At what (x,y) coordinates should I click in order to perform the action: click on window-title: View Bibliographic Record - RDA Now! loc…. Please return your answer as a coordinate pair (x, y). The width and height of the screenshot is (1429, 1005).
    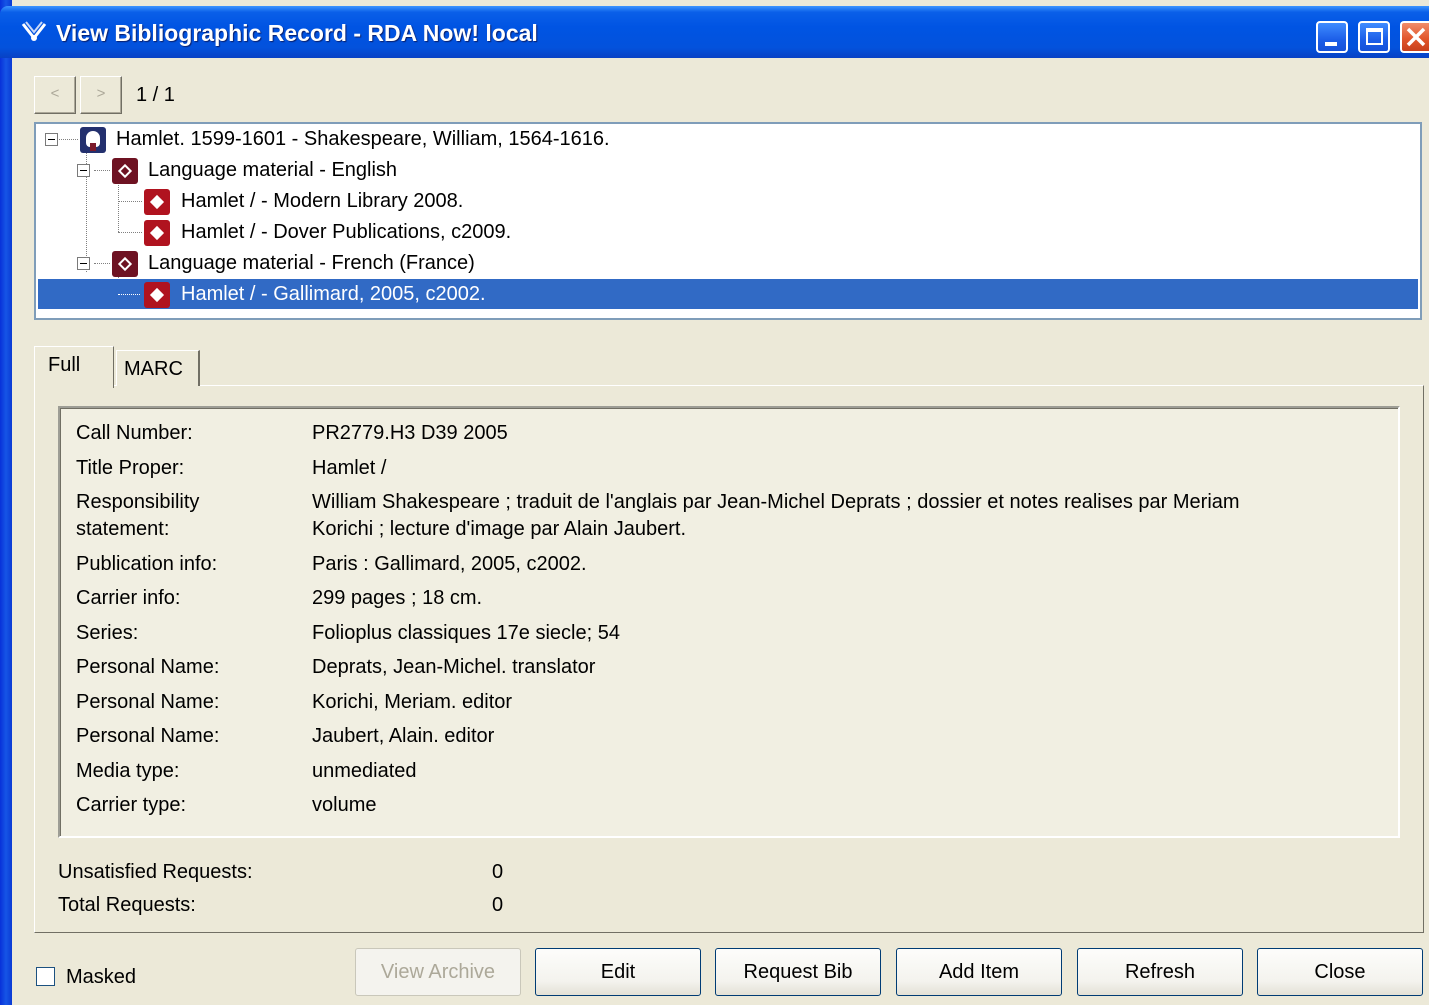
    Looking at the image, I should click on (297, 33).